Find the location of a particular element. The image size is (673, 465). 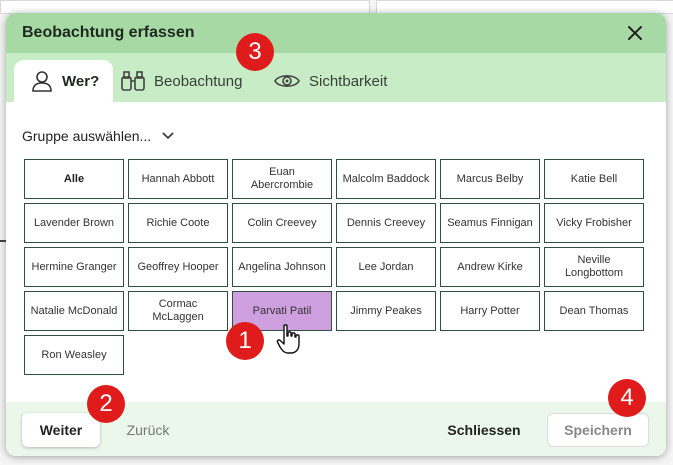

person-cell: Hermine Granger is located at coordinates (74, 267).